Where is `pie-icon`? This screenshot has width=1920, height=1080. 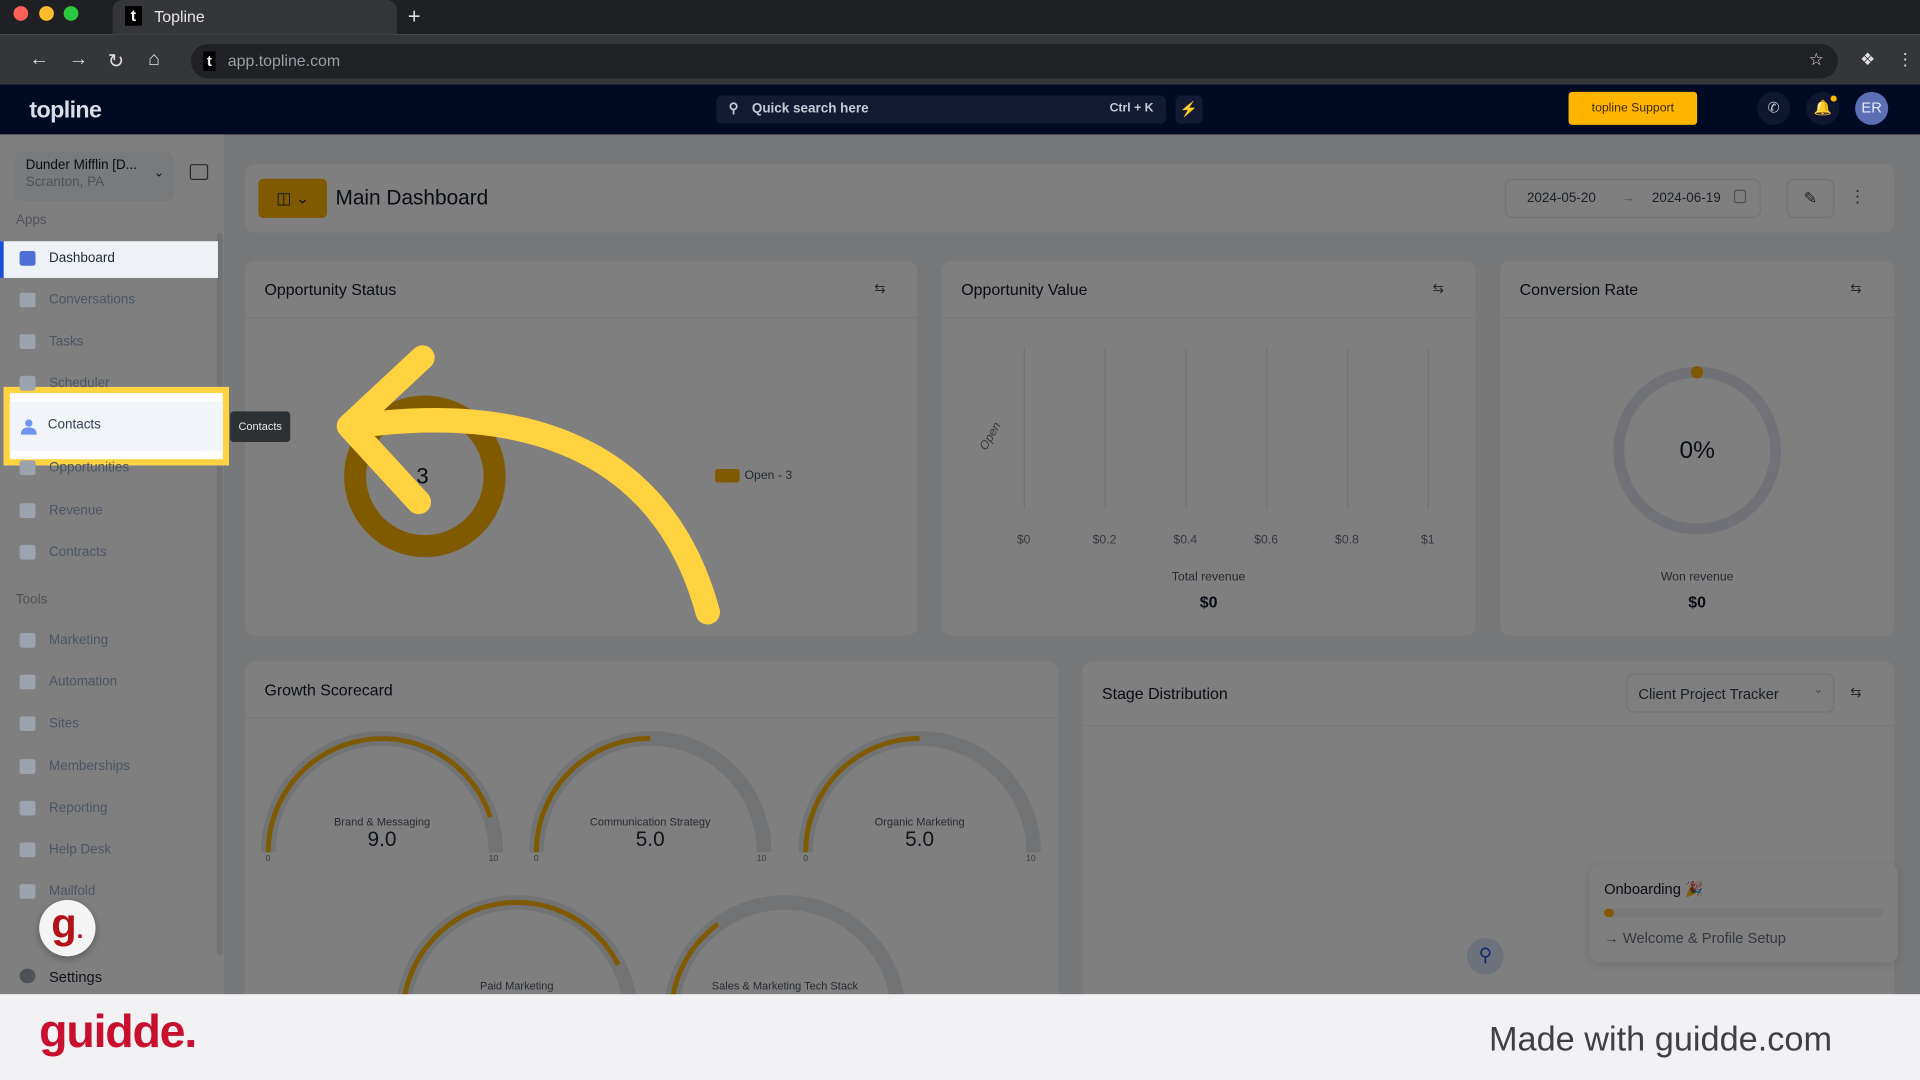 pie-icon is located at coordinates (27, 808).